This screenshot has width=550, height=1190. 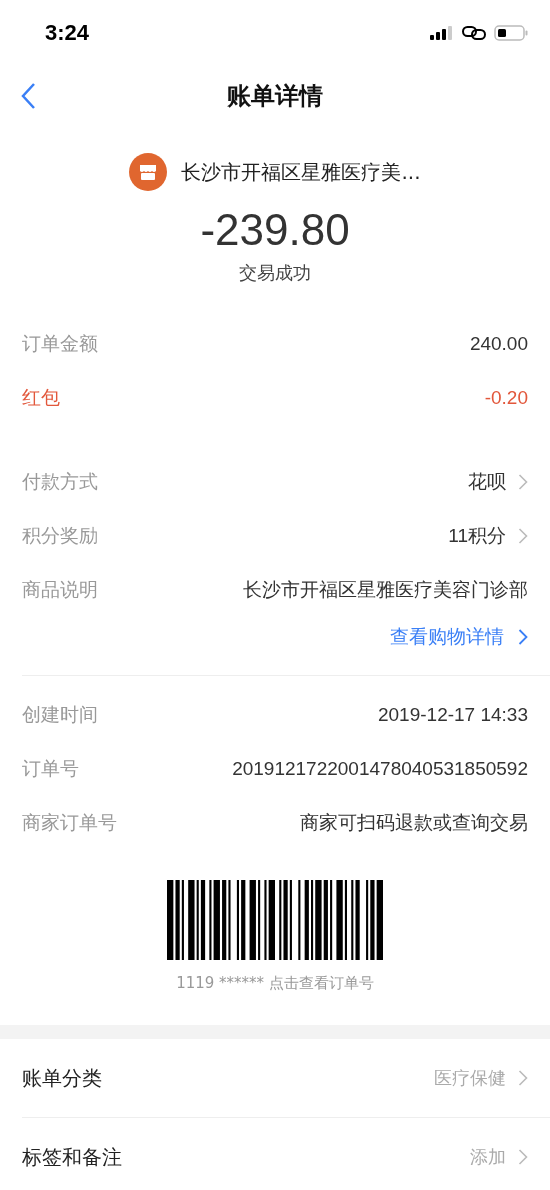 What do you see at coordinates (60, 715) in the screenshot?
I see `field-label: 创建时间` at bounding box center [60, 715].